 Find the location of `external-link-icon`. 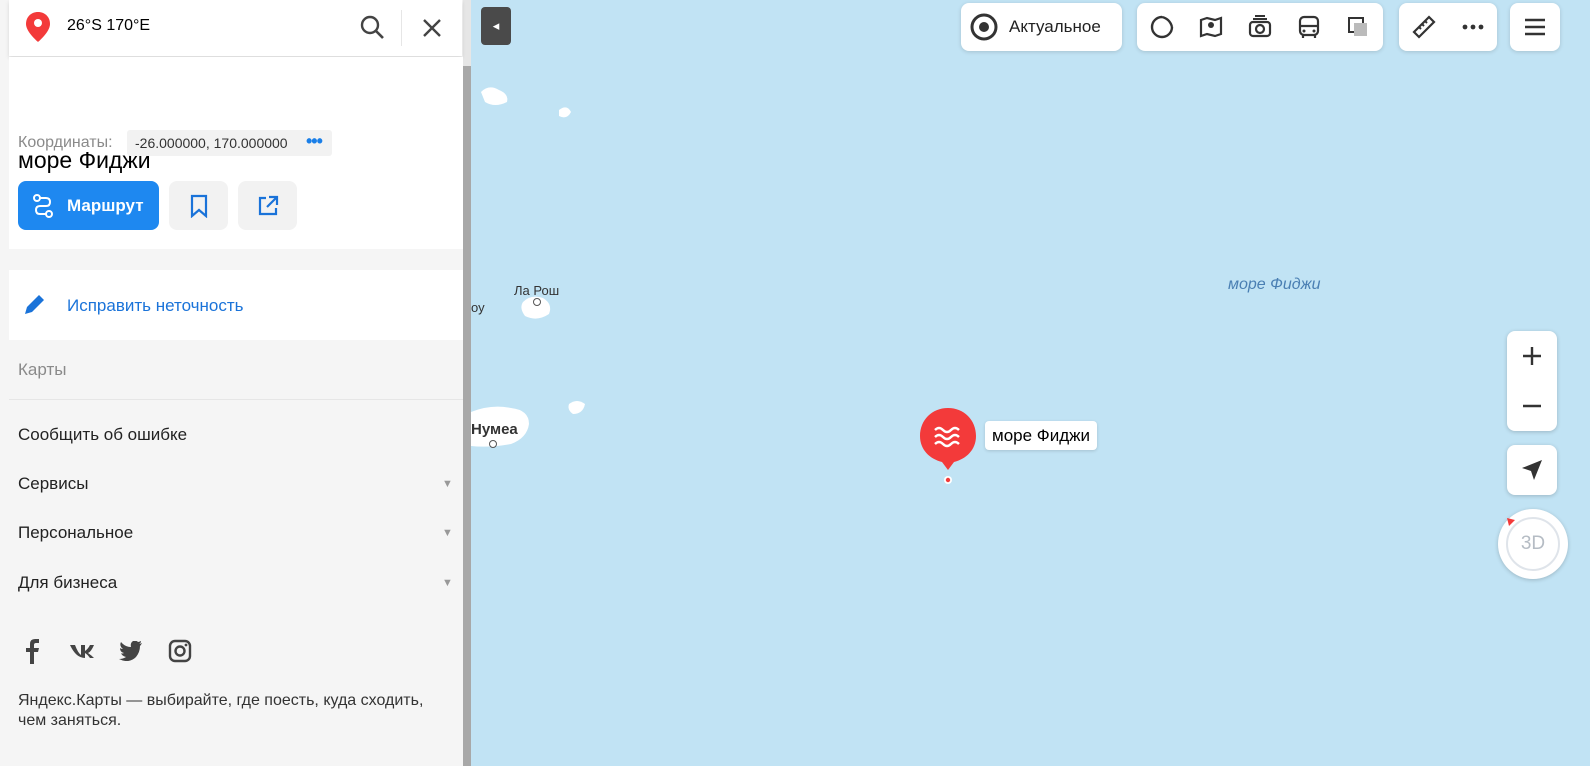

external-link-icon is located at coordinates (268, 205).